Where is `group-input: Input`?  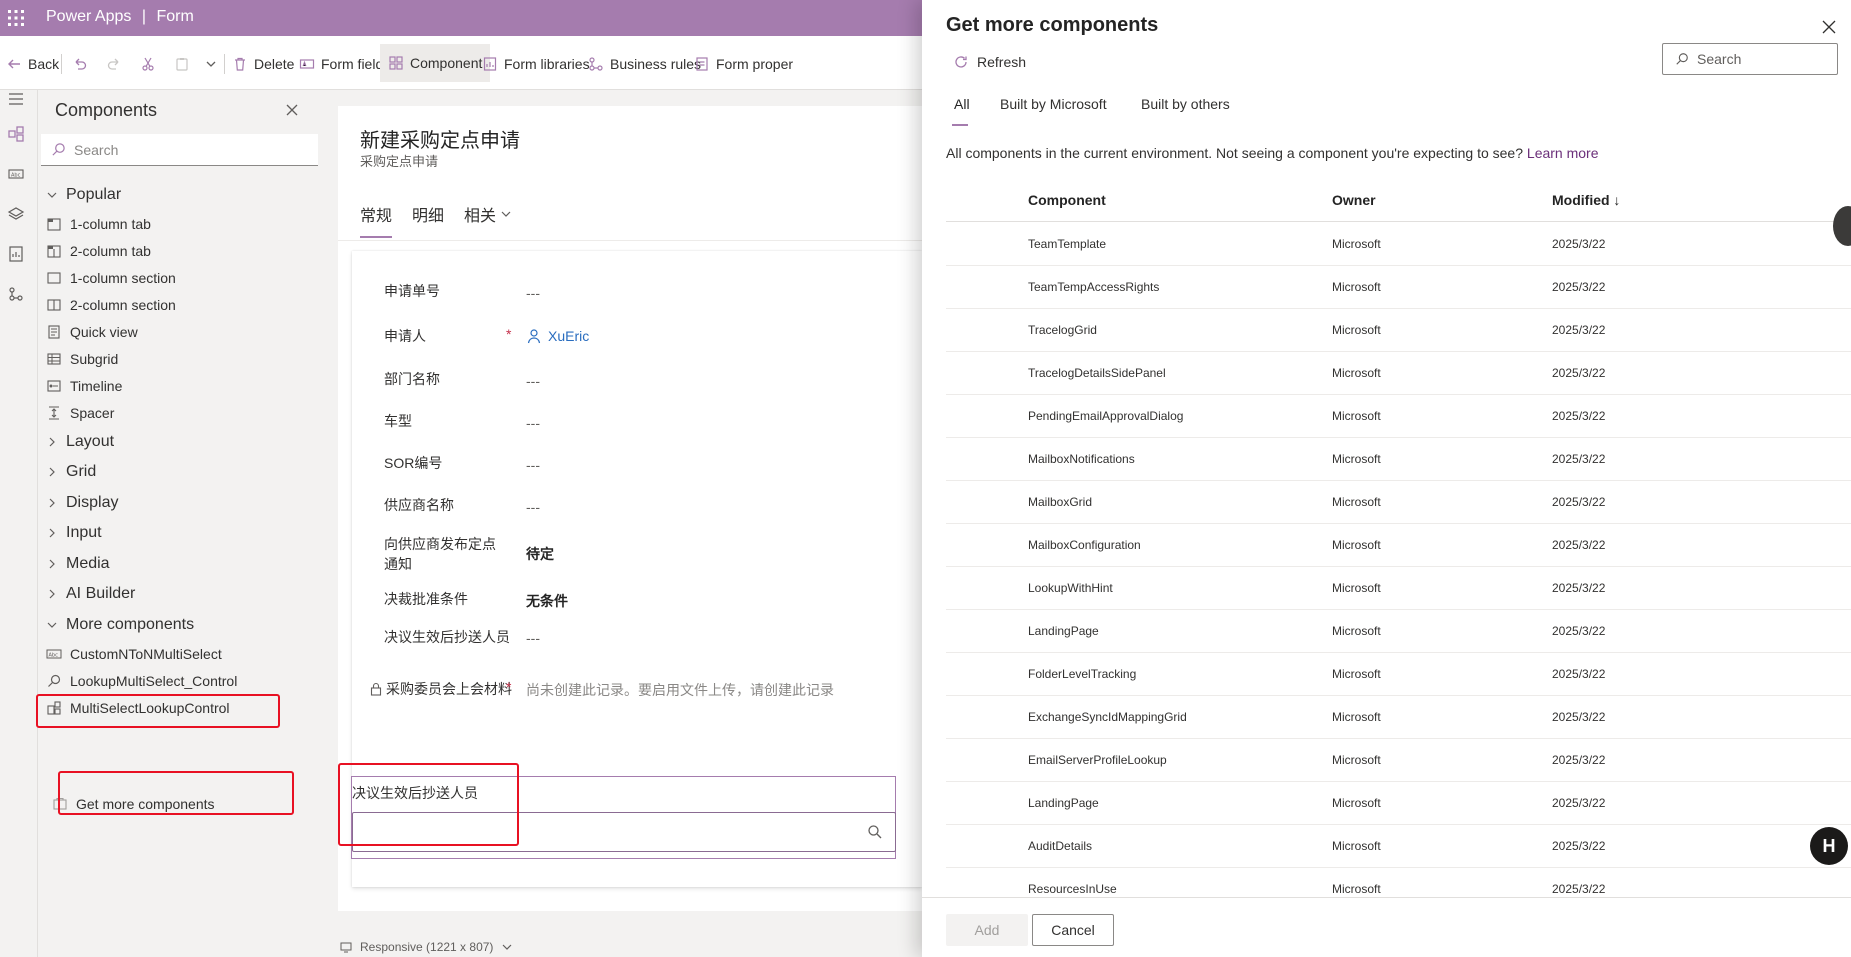
group-input: Input is located at coordinates (74, 533).